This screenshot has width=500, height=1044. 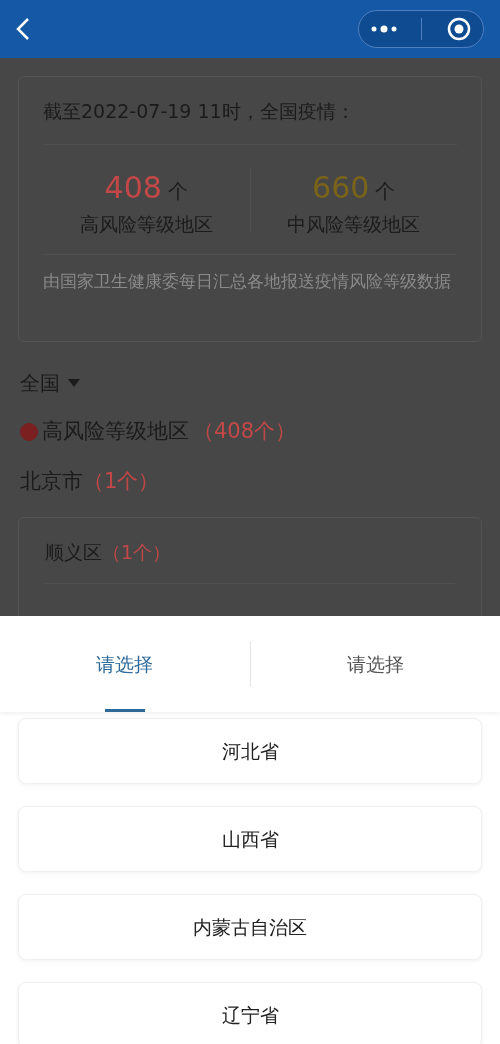 What do you see at coordinates (250, 1013) in the screenshot?
I see `province-option: 辽宁省` at bounding box center [250, 1013].